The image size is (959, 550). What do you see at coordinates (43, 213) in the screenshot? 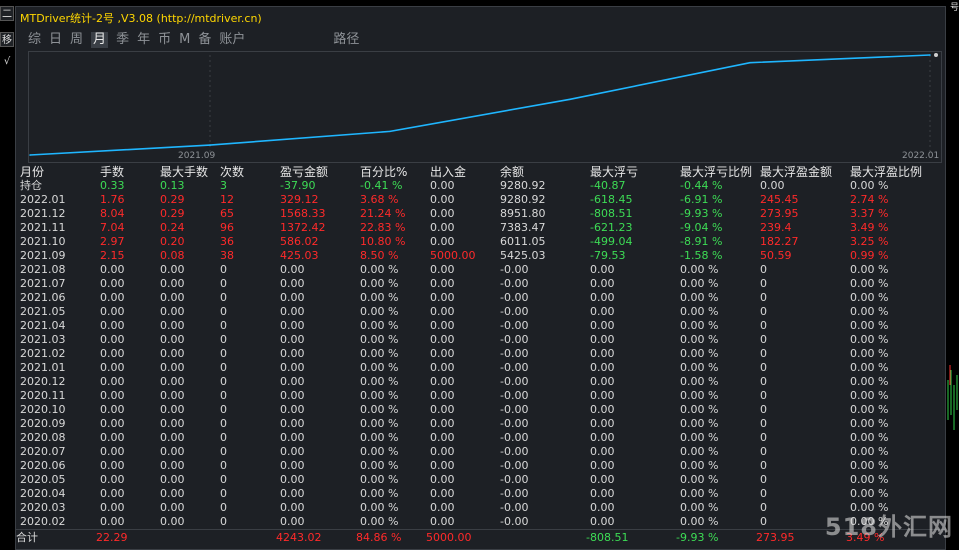
I see `table-row-2-cell-0: 2021.12` at bounding box center [43, 213].